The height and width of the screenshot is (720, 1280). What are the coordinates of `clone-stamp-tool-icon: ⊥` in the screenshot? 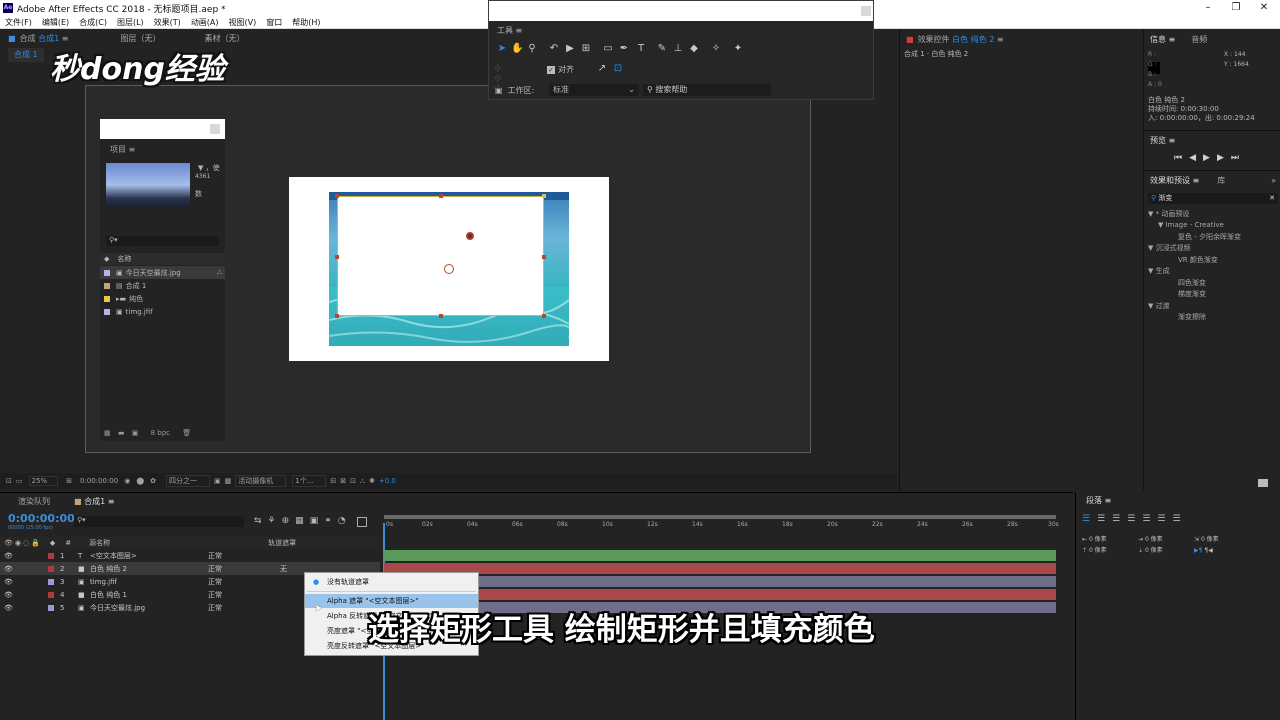 It's located at (678, 49).